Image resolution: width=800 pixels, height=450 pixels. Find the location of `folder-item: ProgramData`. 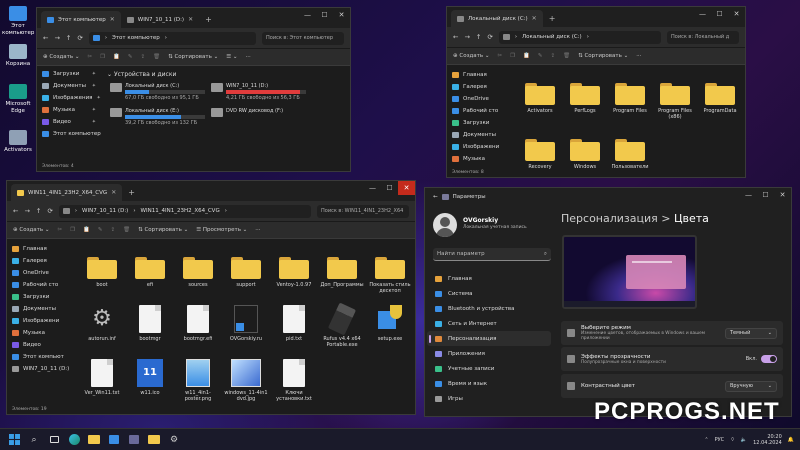

folder-item: ProgramData is located at coordinates (720, 93).